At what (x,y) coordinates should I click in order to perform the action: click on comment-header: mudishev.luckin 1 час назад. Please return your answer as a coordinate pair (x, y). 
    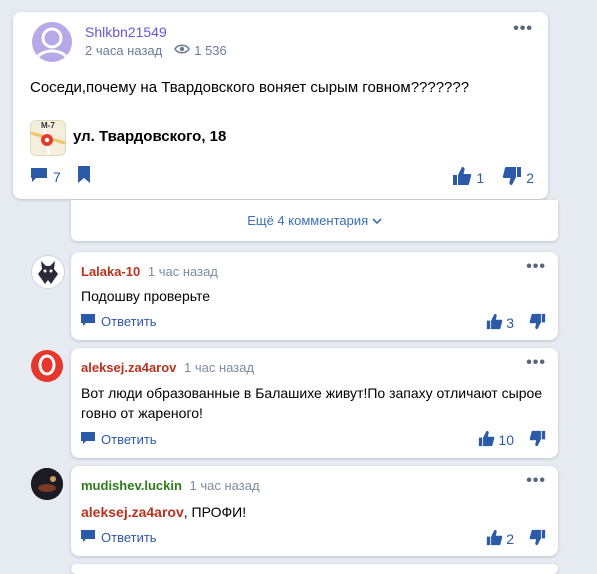
    Looking at the image, I should click on (170, 485).